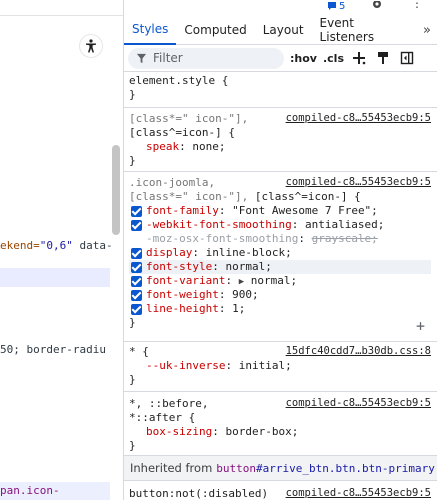 Image resolution: width=437 pixels, height=500 pixels. Describe the element at coordinates (141, 58) in the screenshot. I see `filter-icon` at that location.